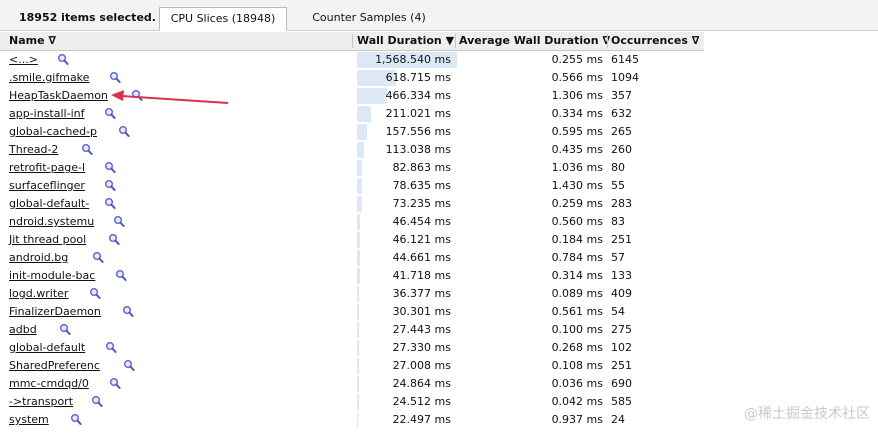  I want to click on wall-duration-value: 1,568.540 ms, so click(413, 59).